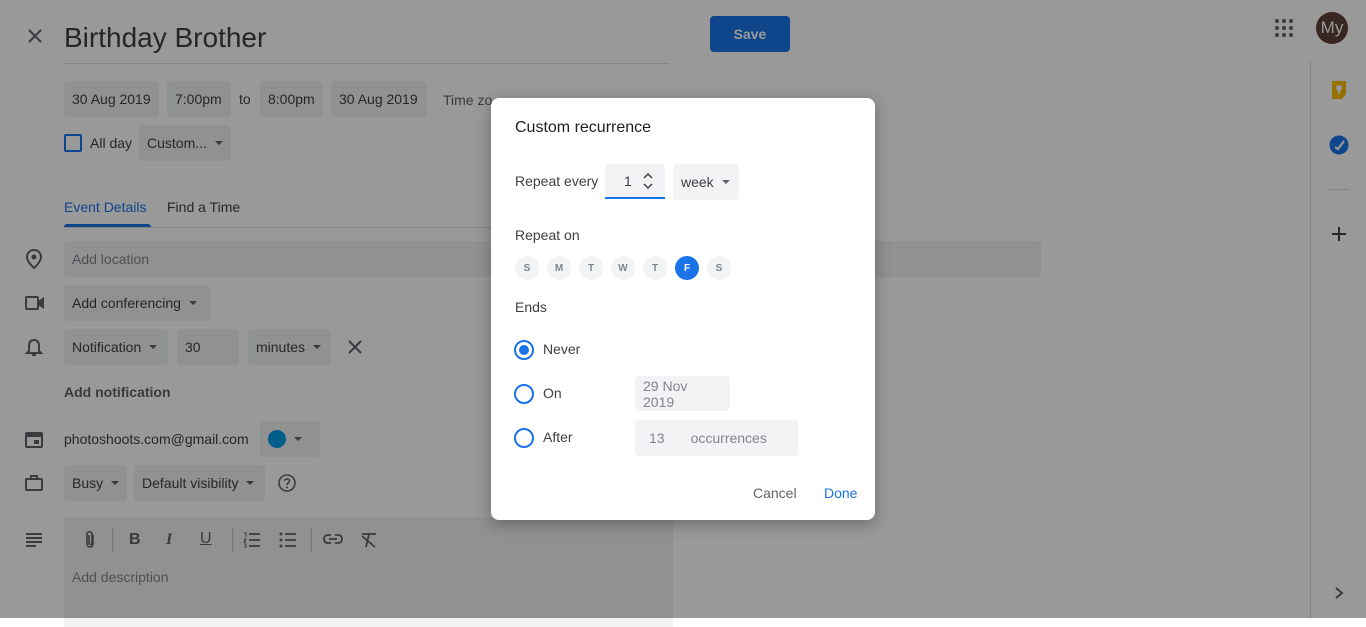 This screenshot has height=627, width=1366. Describe the element at coordinates (623, 268) in the screenshot. I see `day-wednesday: W` at that location.